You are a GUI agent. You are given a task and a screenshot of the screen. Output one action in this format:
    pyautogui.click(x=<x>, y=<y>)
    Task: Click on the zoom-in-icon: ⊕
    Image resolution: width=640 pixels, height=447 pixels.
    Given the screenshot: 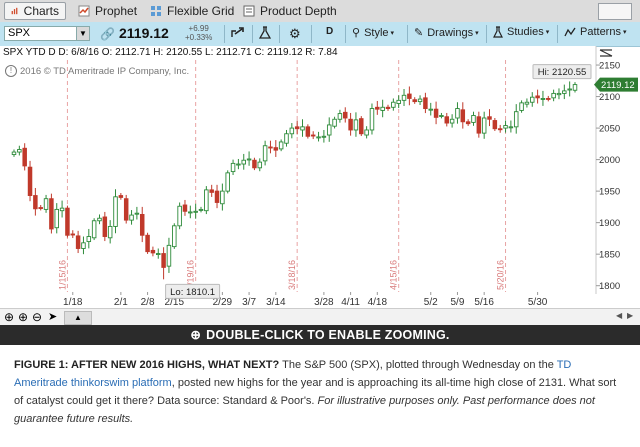 What is the action you would take?
    pyautogui.click(x=23, y=317)
    